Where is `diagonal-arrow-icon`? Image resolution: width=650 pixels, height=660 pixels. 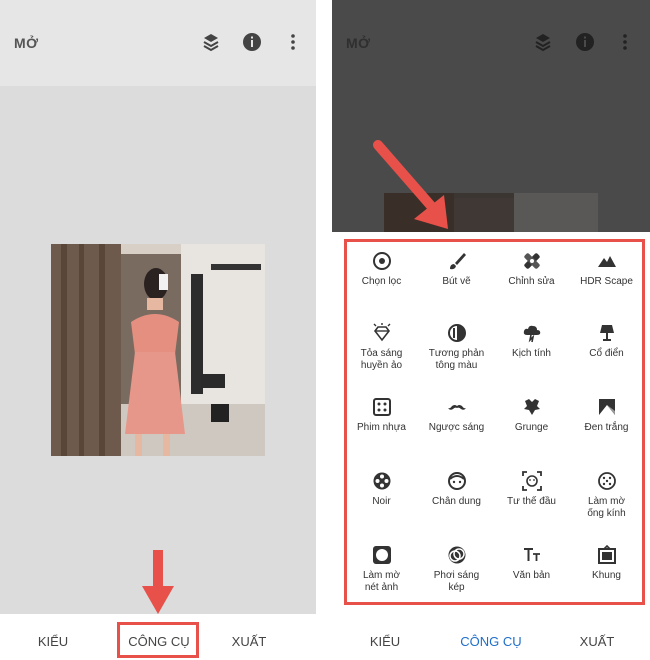 diagonal-arrow-icon is located at coordinates (410, 184).